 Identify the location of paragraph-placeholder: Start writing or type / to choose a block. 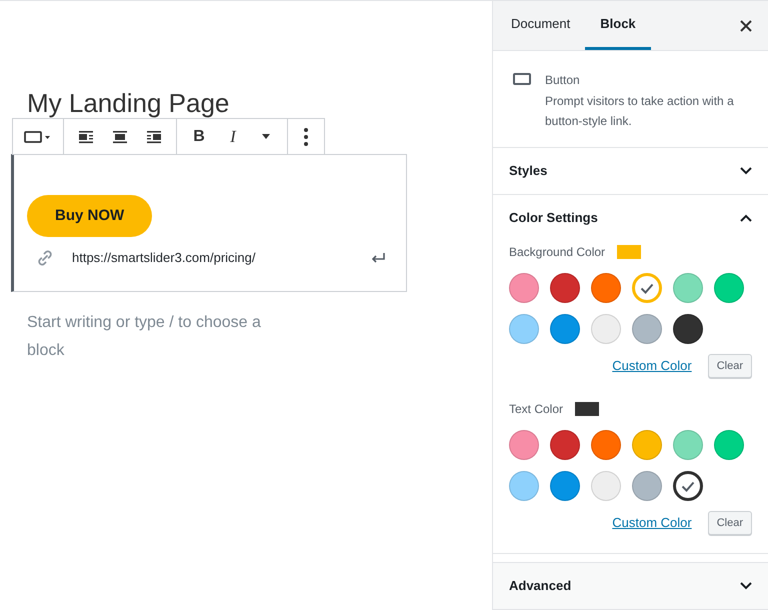
(157, 337).